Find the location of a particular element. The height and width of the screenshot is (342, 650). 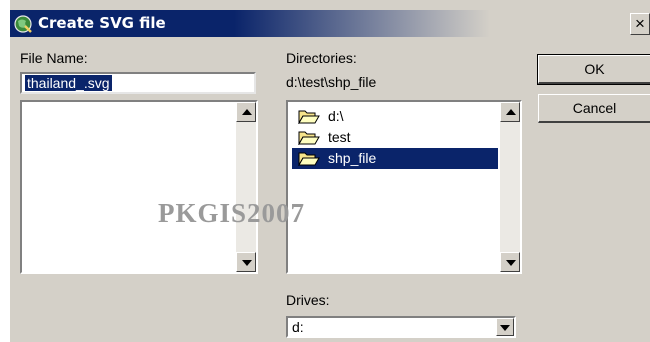

directory-label: test is located at coordinates (339, 137).